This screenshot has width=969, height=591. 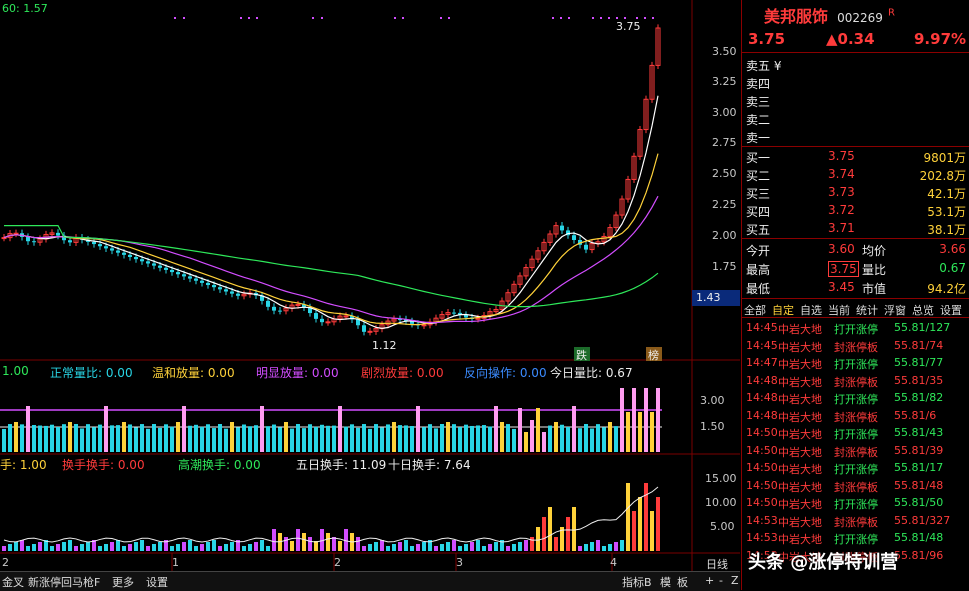 What do you see at coordinates (64, 582) in the screenshot?
I see `tab-strategy: 新涨停回马枪F` at bounding box center [64, 582].